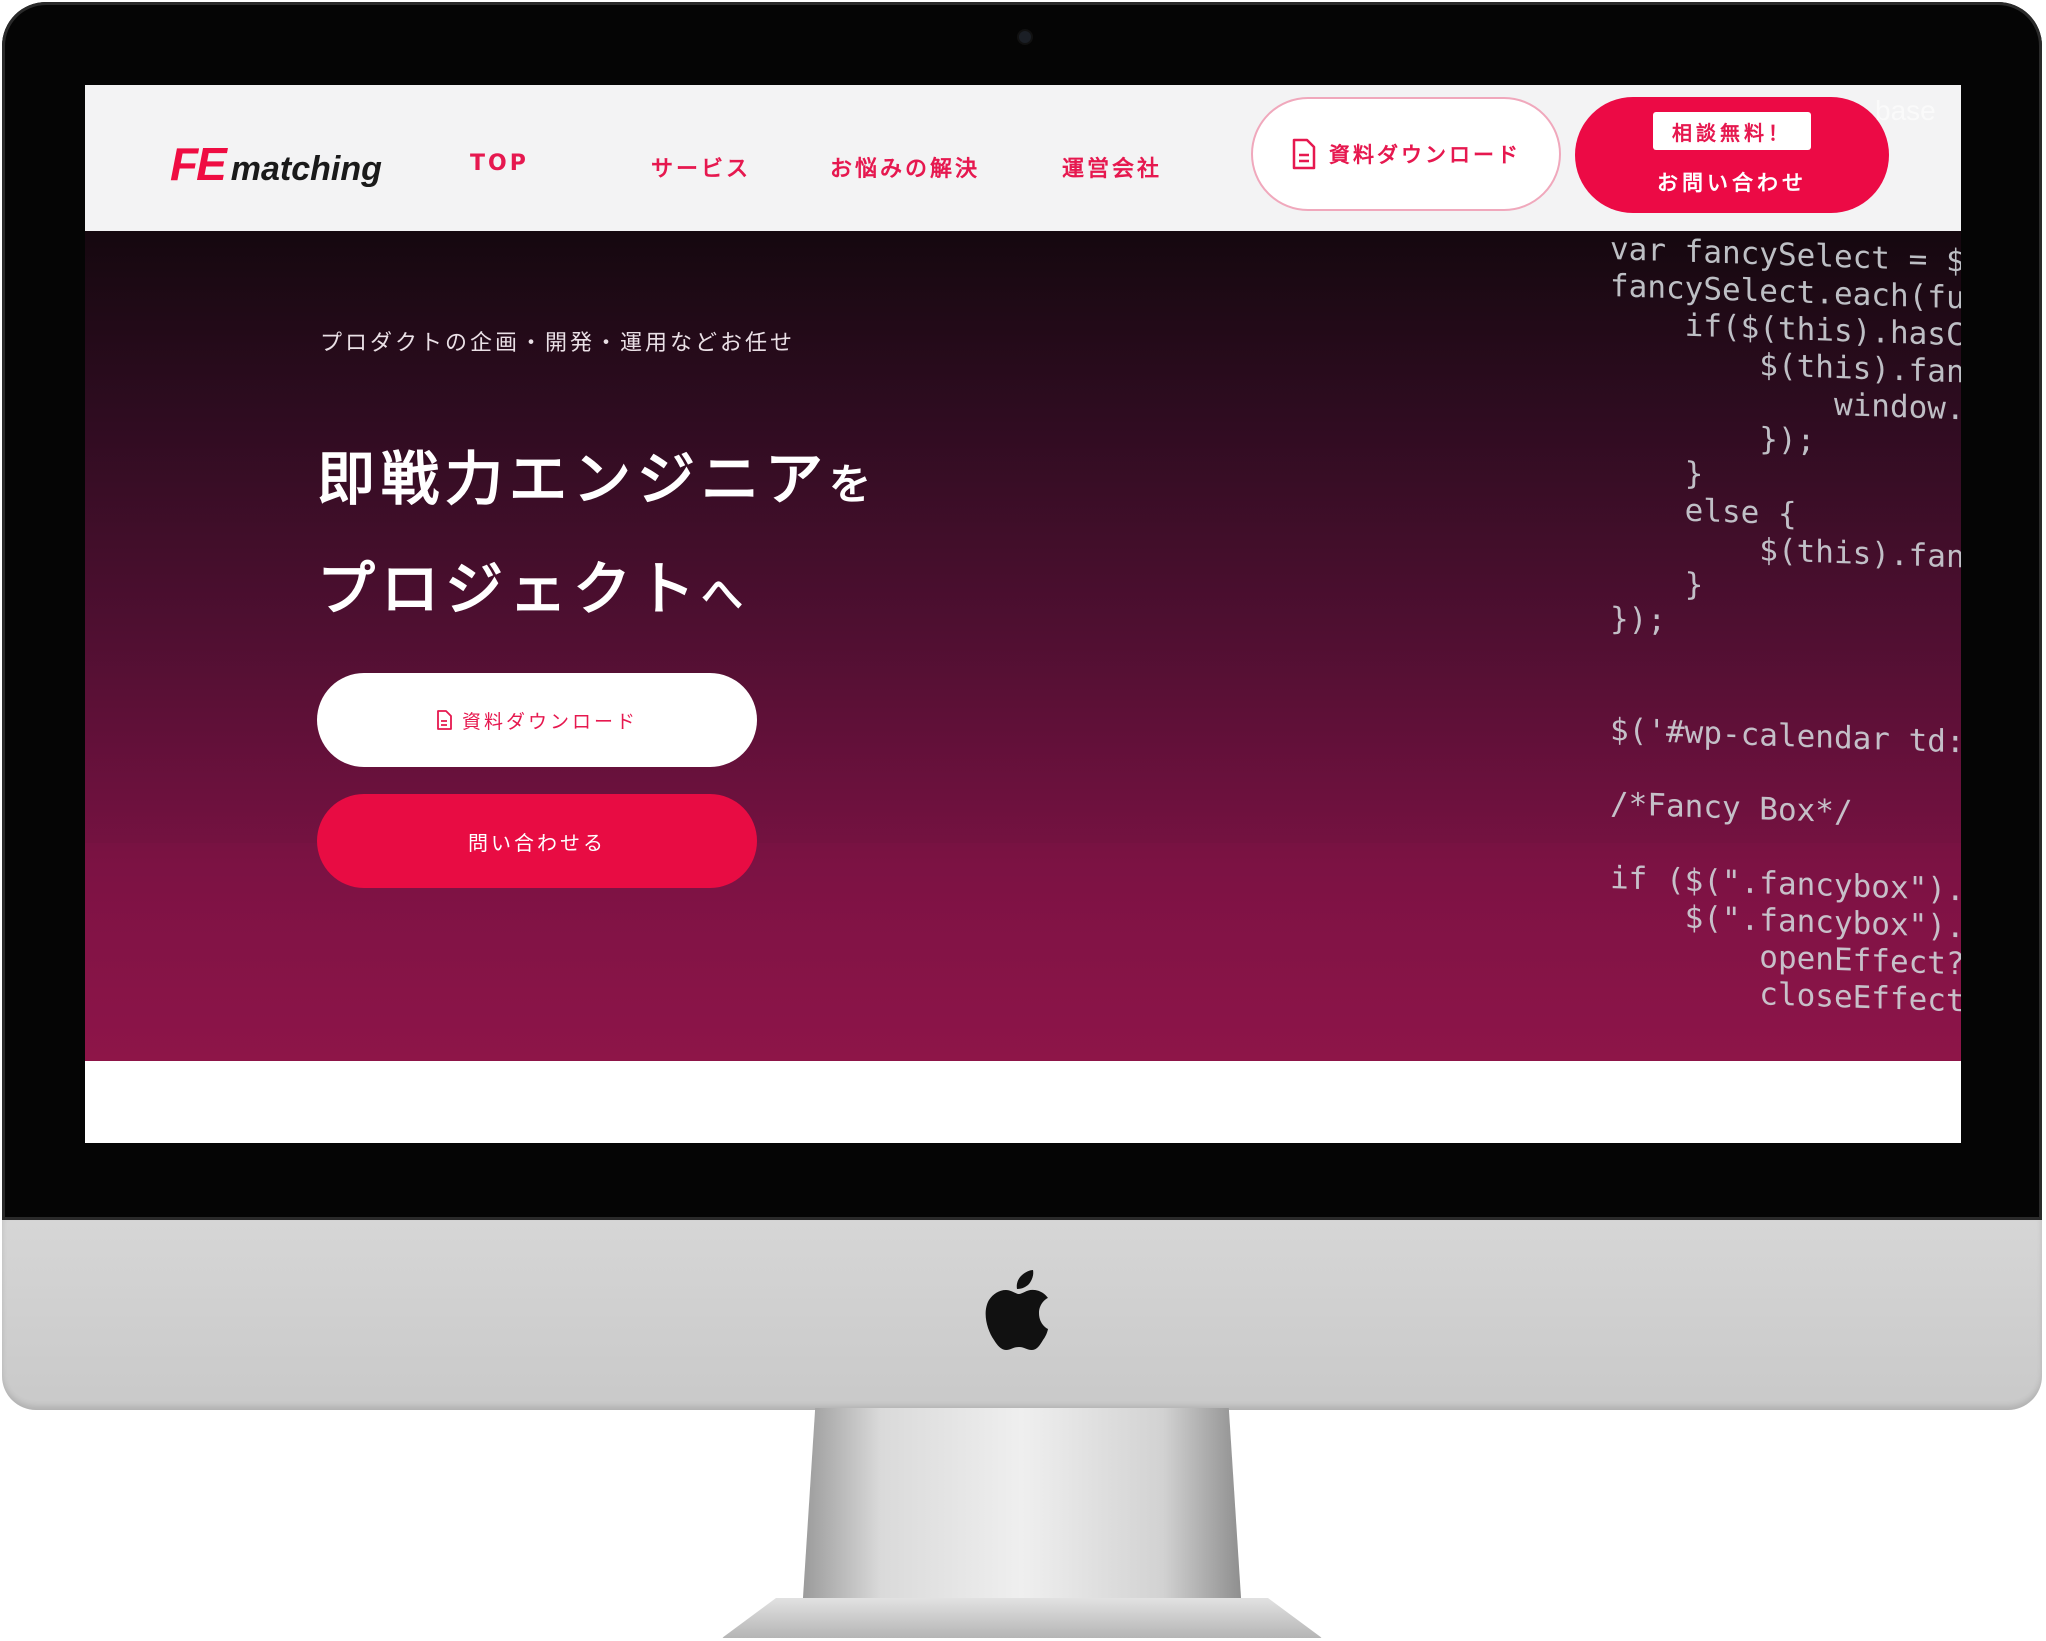 The width and height of the screenshot is (2046, 1641). I want to click on header-contact-button: 相談無料！ お問い合わせ, so click(1732, 155).